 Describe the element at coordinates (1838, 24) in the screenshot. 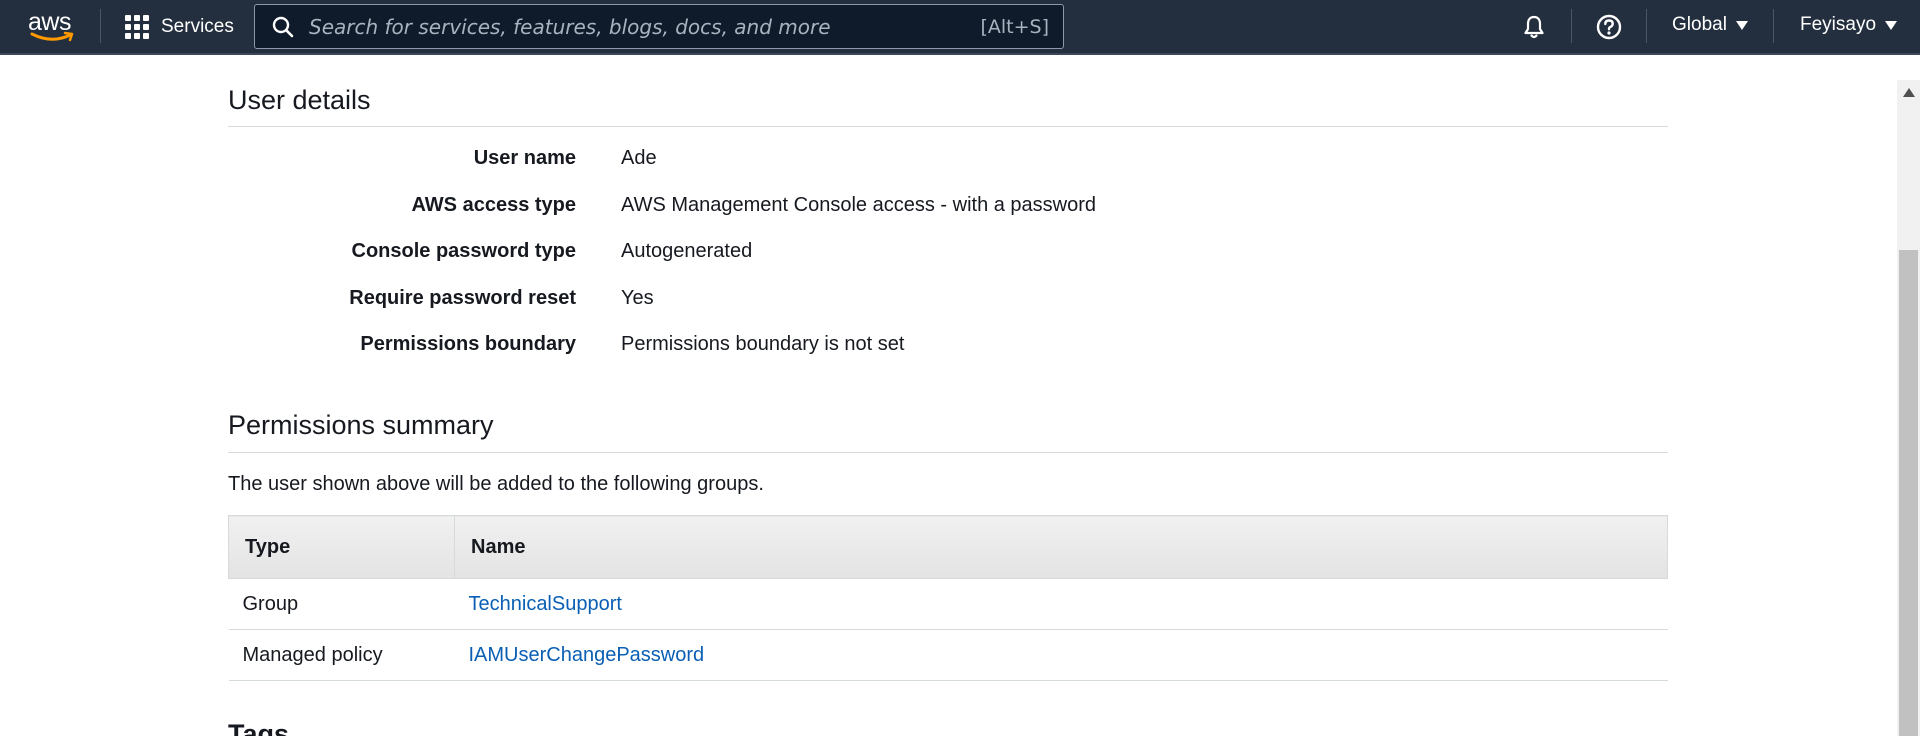

I see `account-name: Feyisayo` at that location.